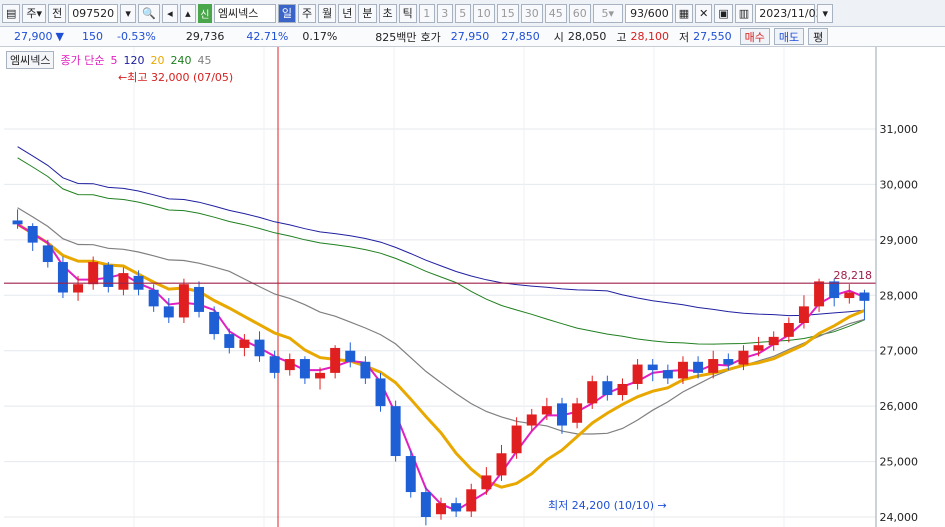 The height and width of the screenshot is (527, 945). I want to click on new-badge: 신, so click(204, 13).